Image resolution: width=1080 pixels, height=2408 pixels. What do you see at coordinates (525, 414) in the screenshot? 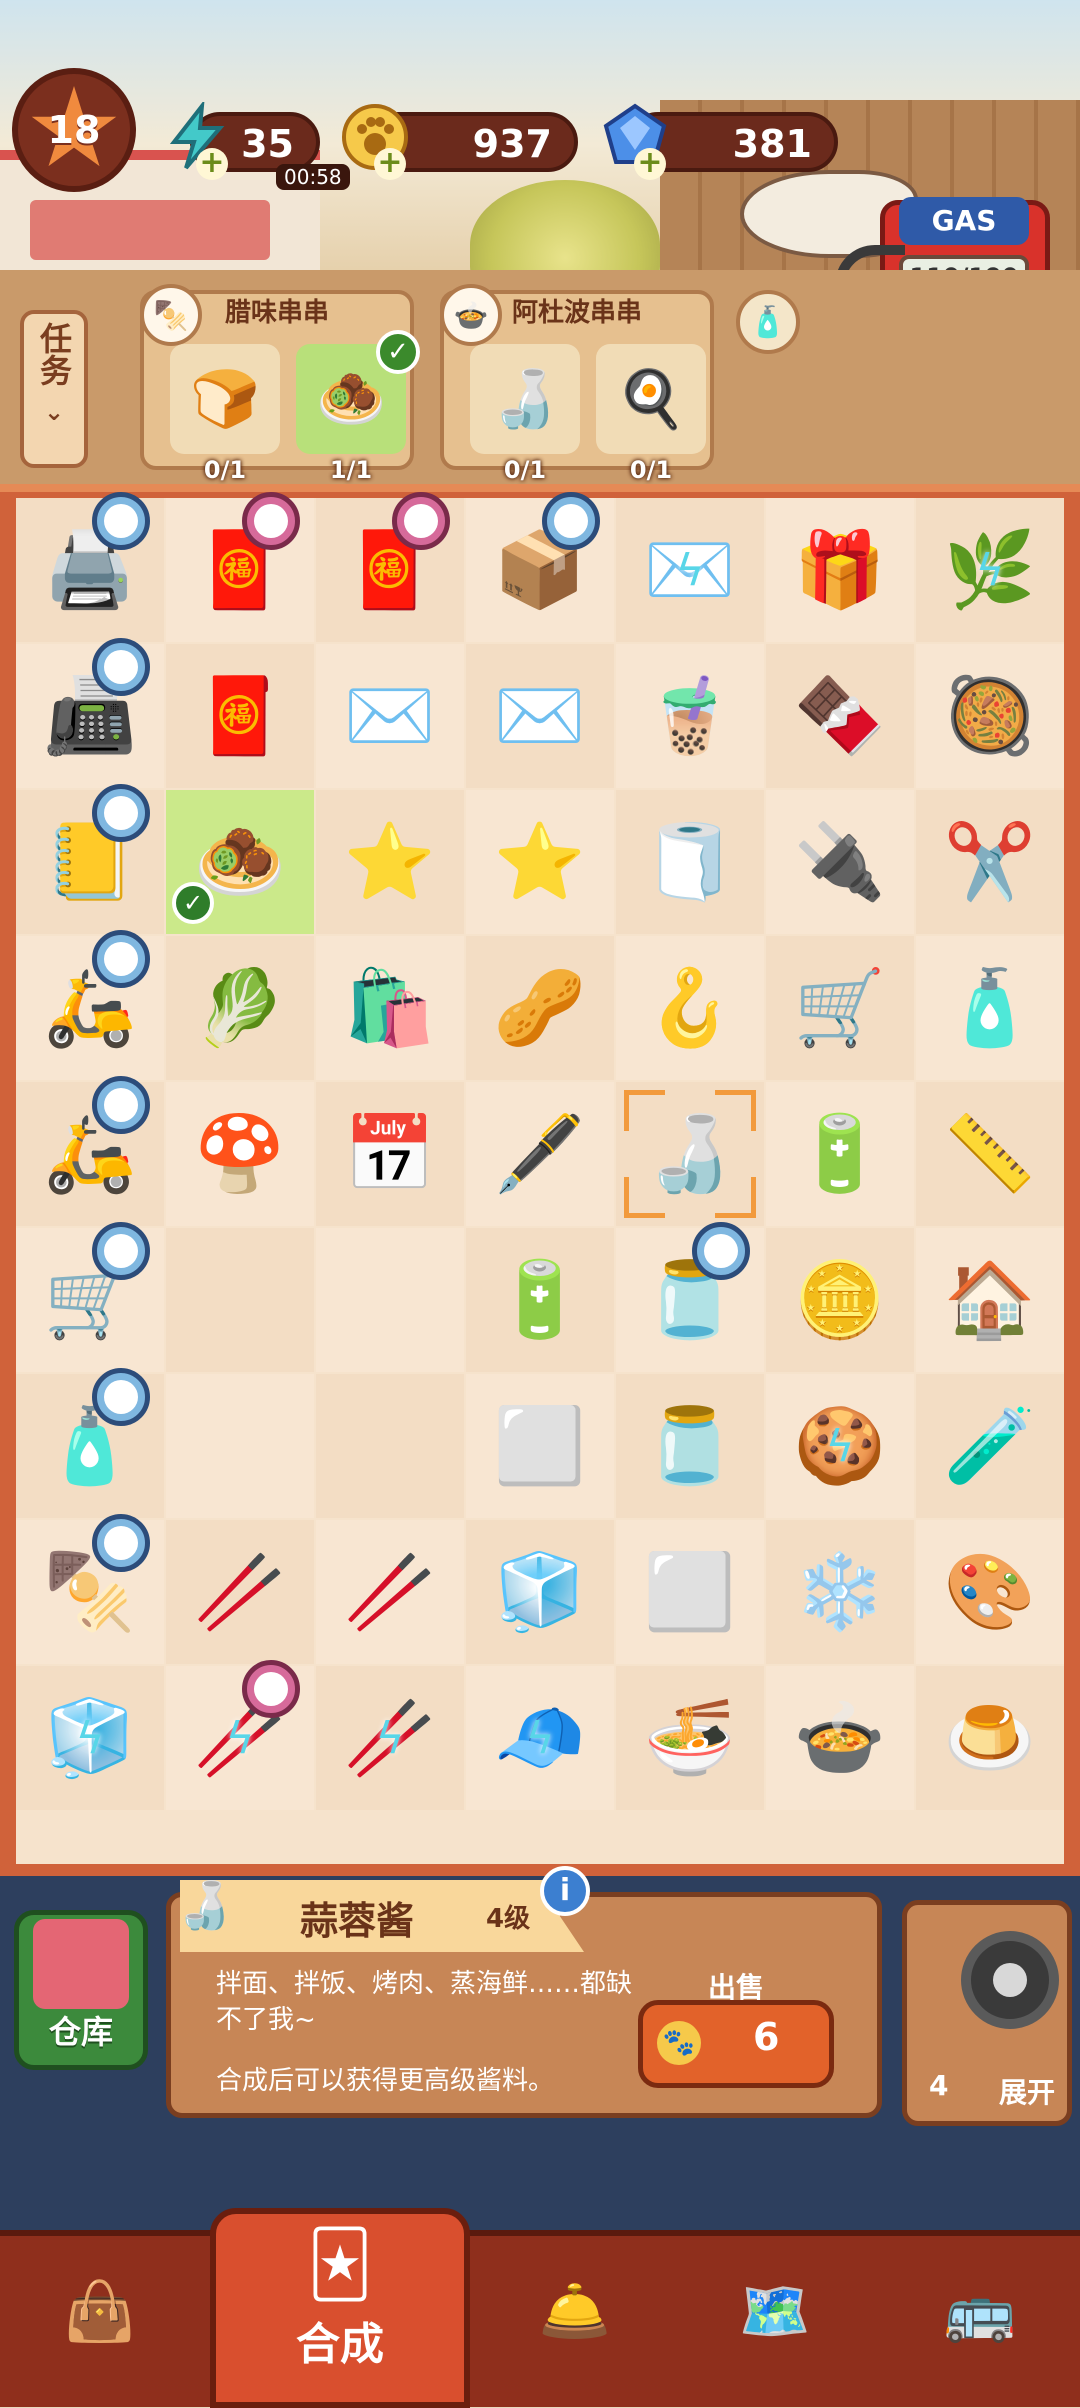
I see `order-item-slot: 🍶 0/1` at bounding box center [525, 414].